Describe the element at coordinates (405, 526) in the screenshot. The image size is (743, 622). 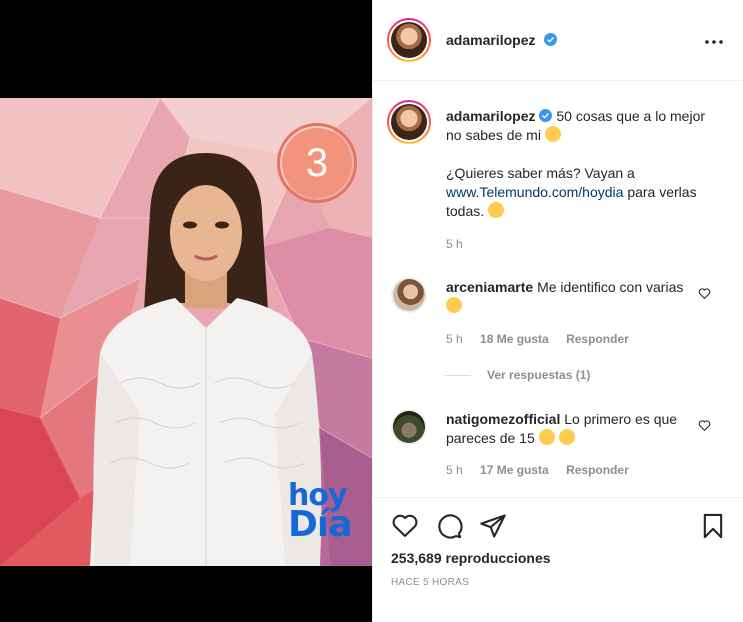
I see `like-heart-icon` at that location.